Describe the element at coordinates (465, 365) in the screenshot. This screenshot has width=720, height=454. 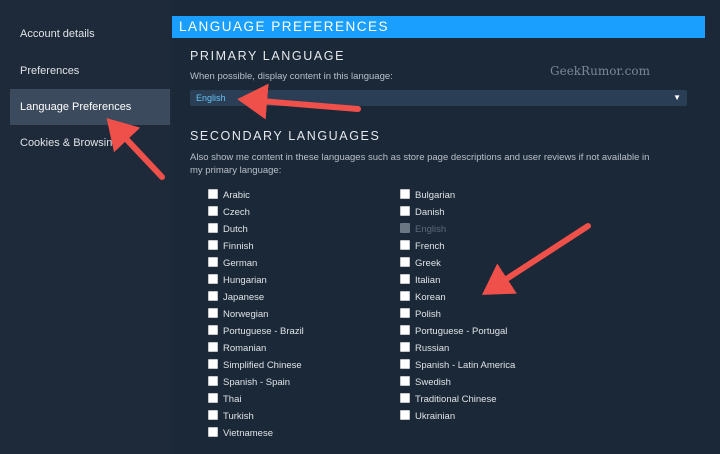
I see `language-label: Spanish - Latin America` at that location.